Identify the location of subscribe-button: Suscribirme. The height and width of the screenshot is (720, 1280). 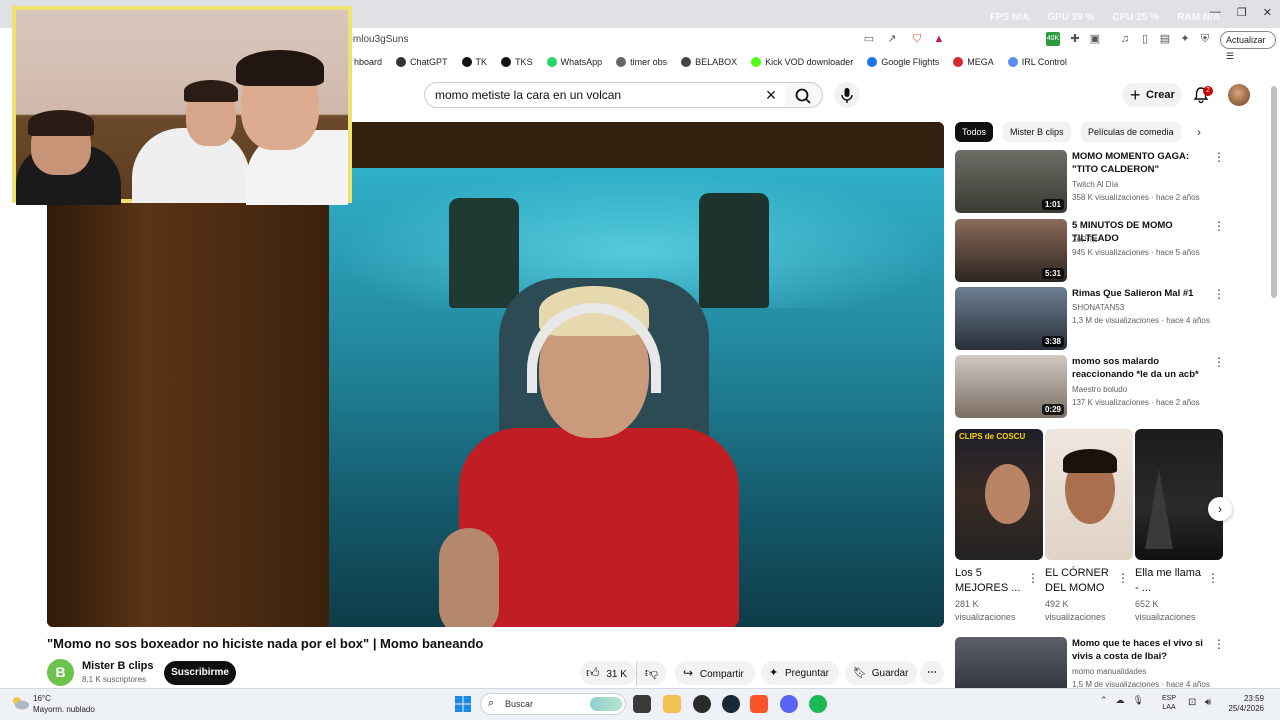
(200, 673).